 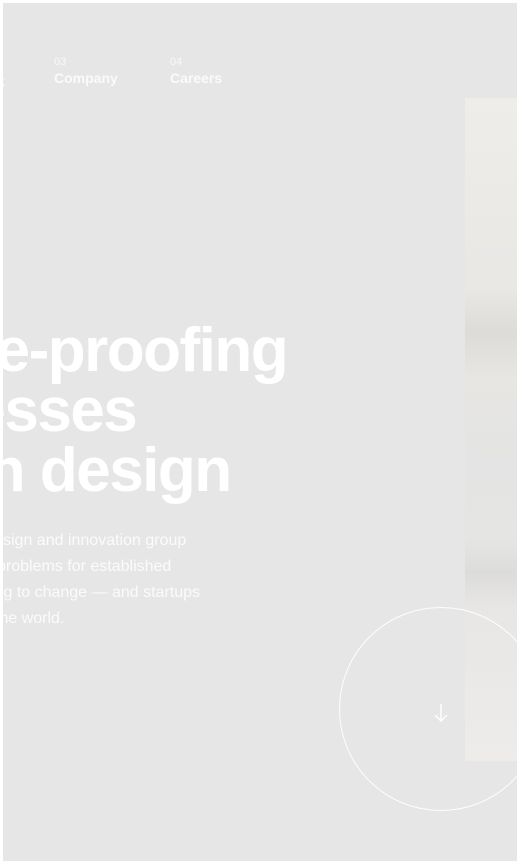 What do you see at coordinates (86, 78) in the screenshot?
I see `nav-item-label: Company` at bounding box center [86, 78].